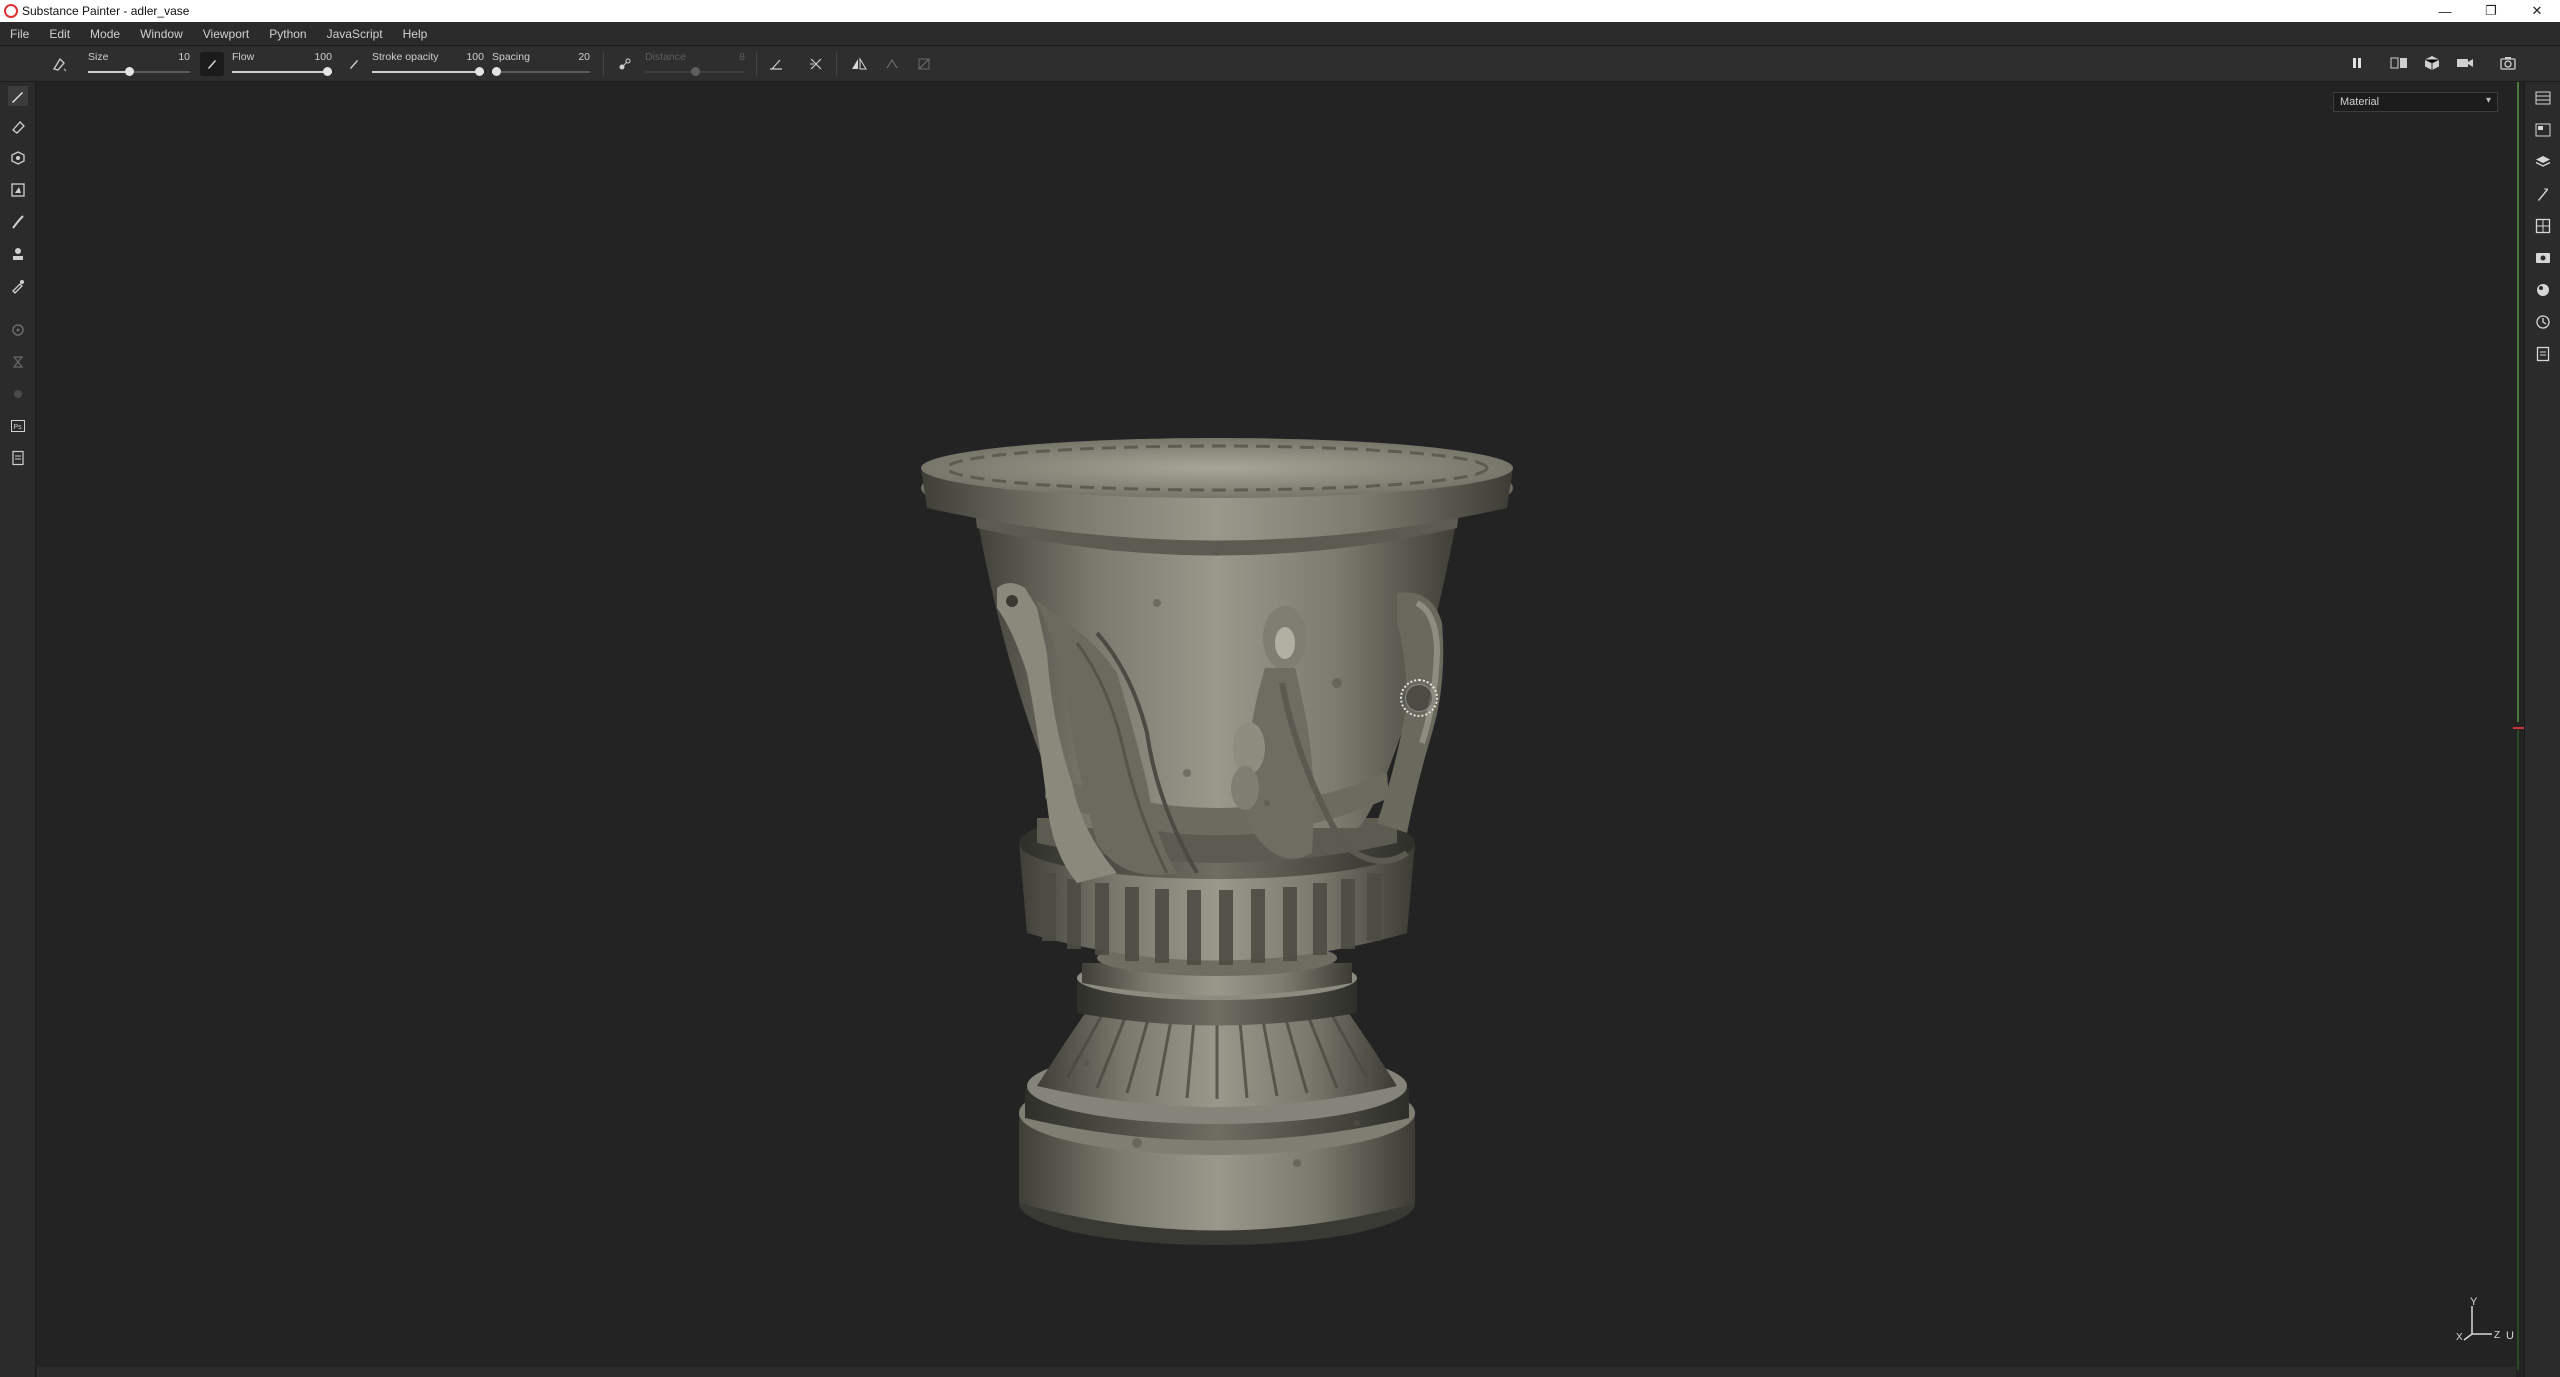  I want to click on brush-presets-icon, so click(60, 64).